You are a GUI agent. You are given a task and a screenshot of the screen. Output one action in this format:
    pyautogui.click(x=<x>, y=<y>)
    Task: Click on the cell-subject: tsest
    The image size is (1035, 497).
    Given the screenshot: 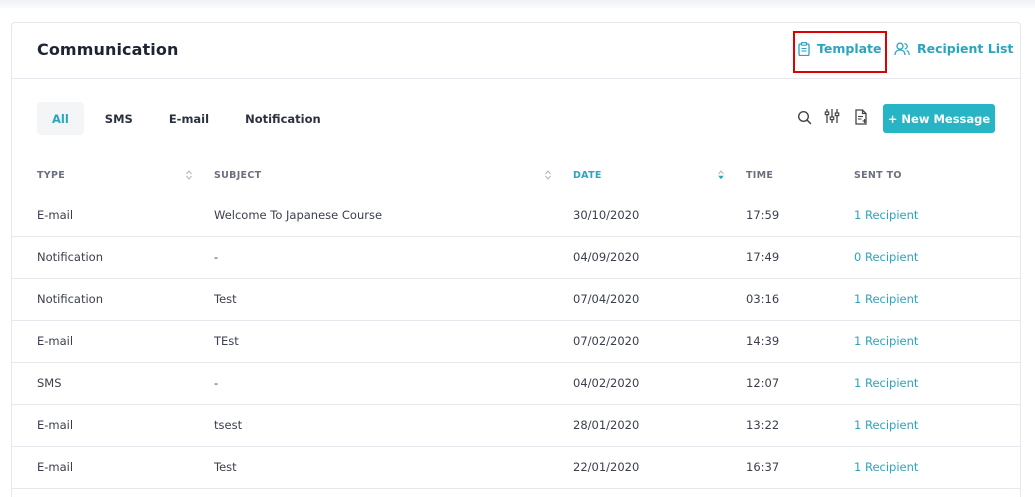 What is the action you would take?
    pyautogui.click(x=228, y=425)
    